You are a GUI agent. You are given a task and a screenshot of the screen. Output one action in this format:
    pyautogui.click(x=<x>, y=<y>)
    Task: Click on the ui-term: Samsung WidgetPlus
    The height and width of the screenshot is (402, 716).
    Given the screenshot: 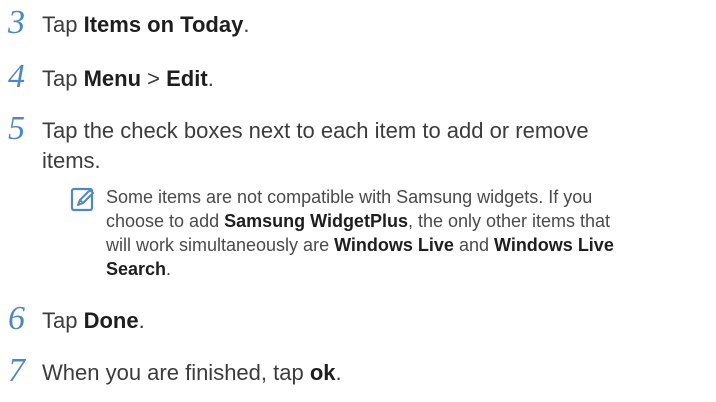 What is the action you would take?
    pyautogui.click(x=316, y=221)
    